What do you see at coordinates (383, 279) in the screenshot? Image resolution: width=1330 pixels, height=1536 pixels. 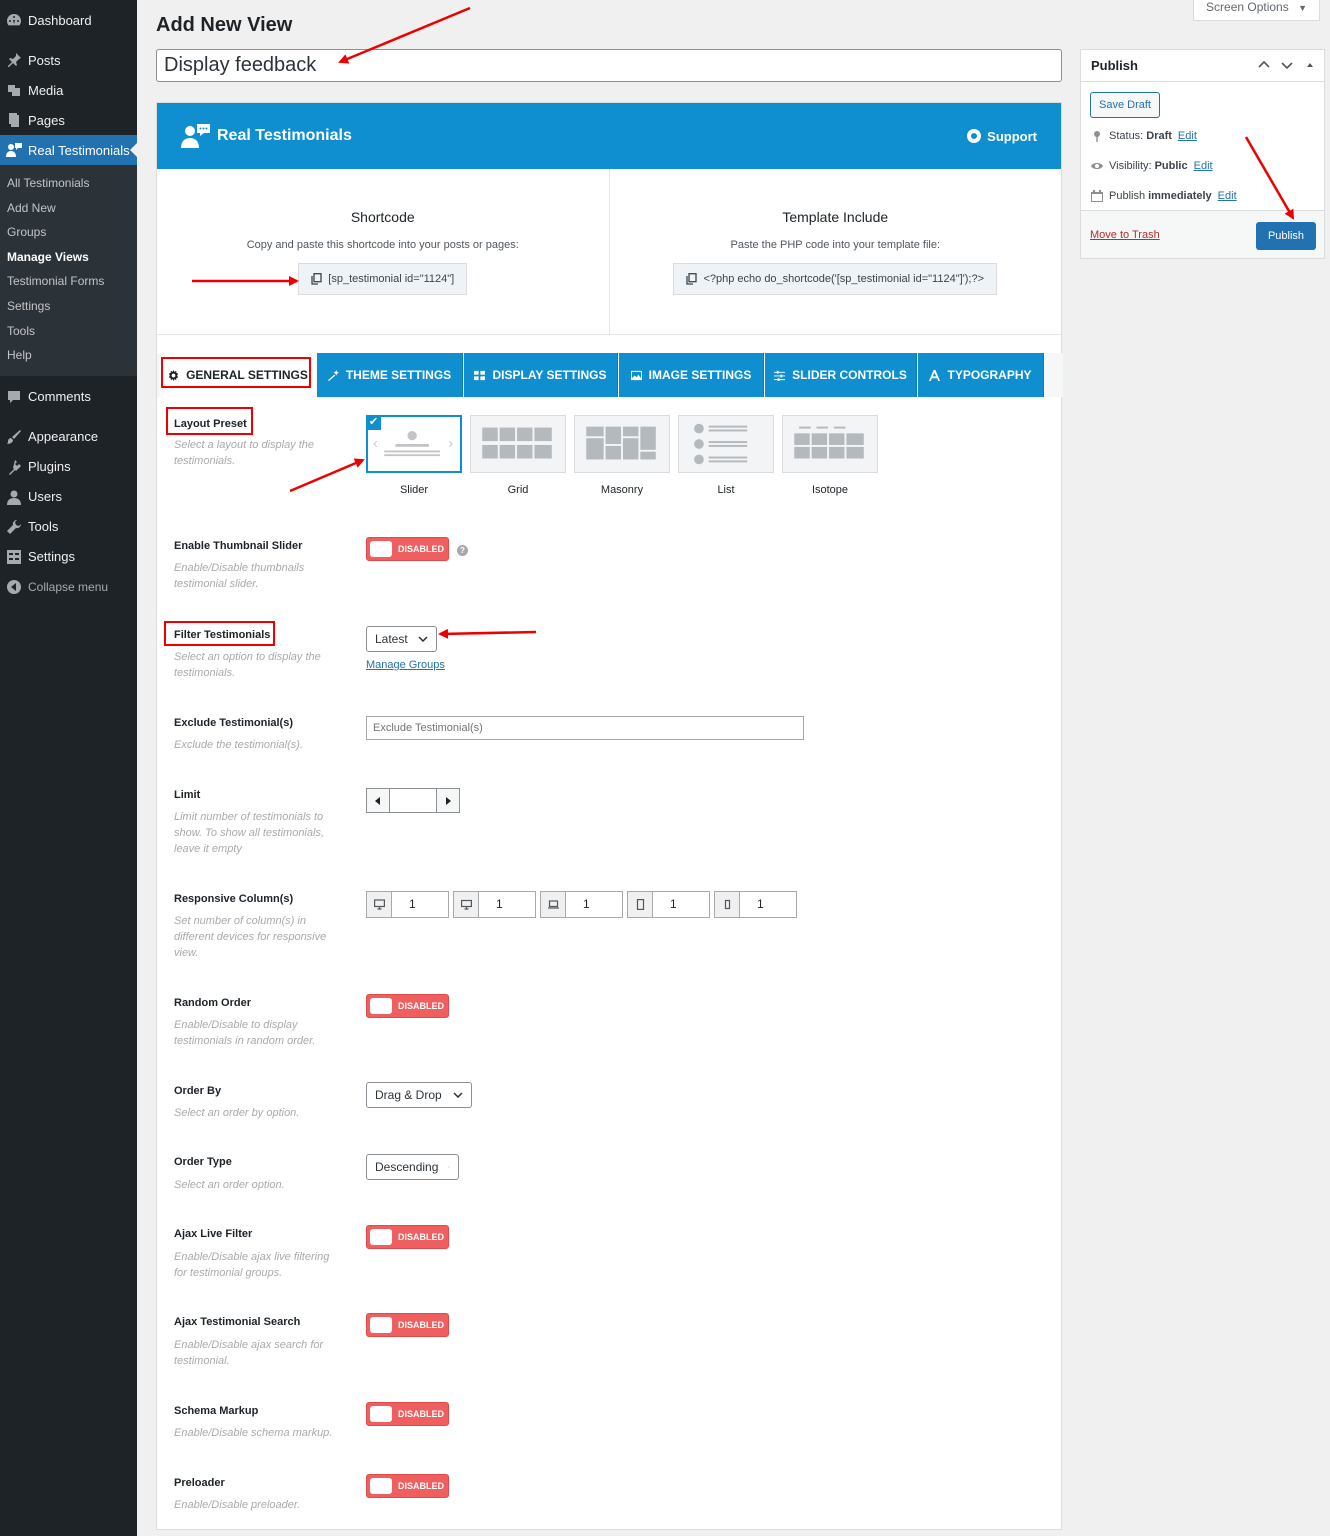 I see `shortcode-copy: [sp_testimonial id="1124"]` at bounding box center [383, 279].